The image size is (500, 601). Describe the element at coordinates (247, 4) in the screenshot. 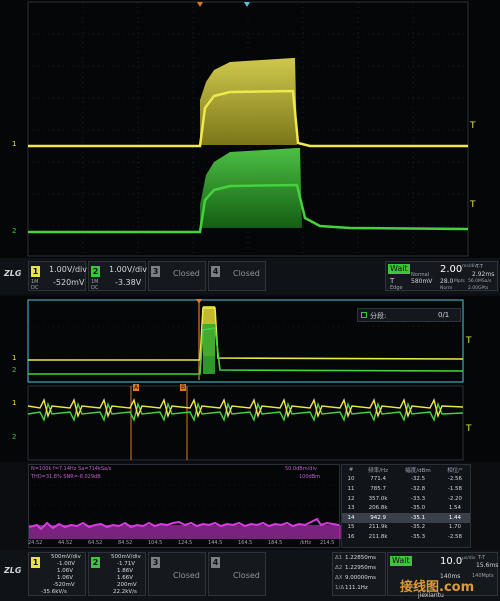

I see `time-reference-marker` at that location.